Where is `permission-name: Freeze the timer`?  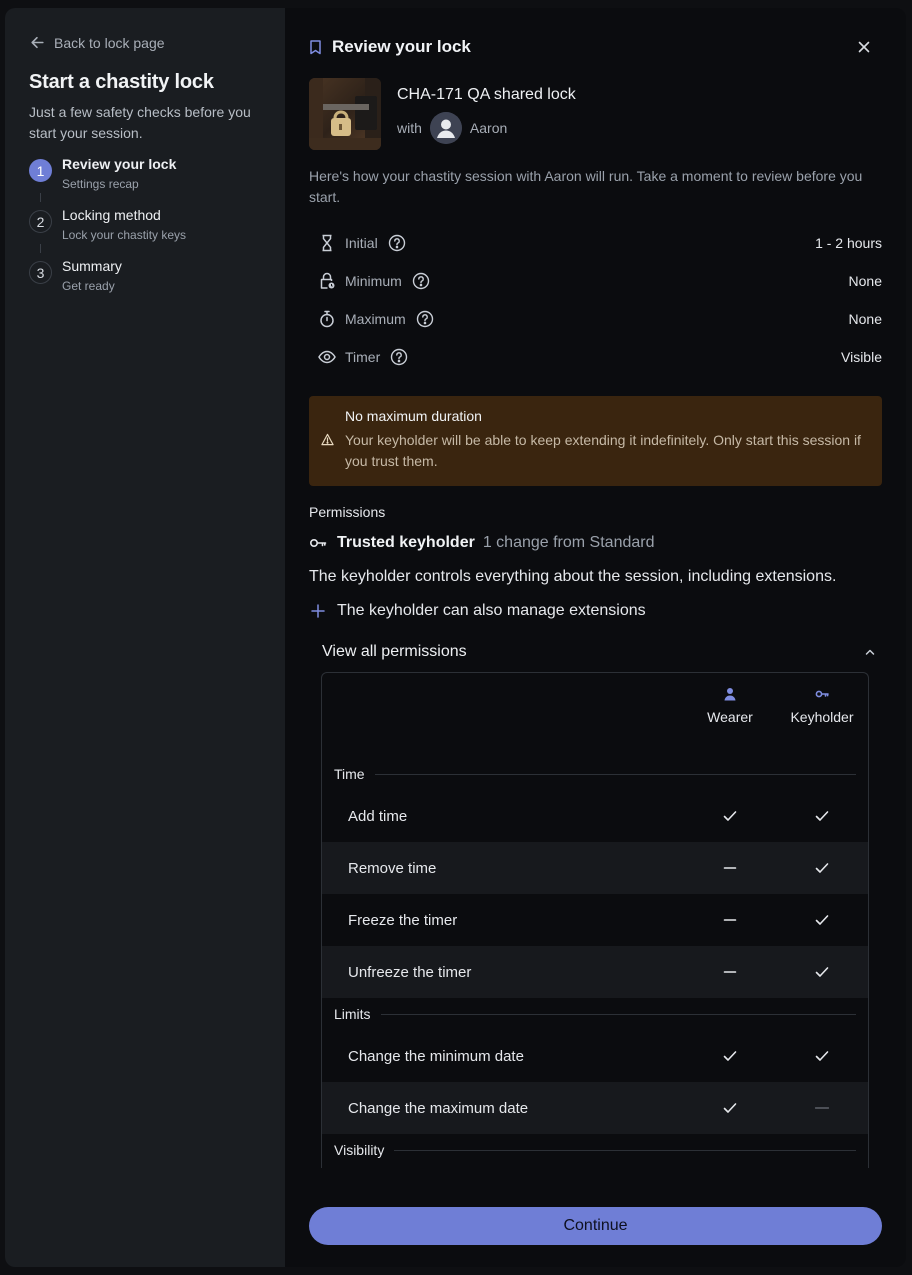 permission-name: Freeze the timer is located at coordinates (403, 920).